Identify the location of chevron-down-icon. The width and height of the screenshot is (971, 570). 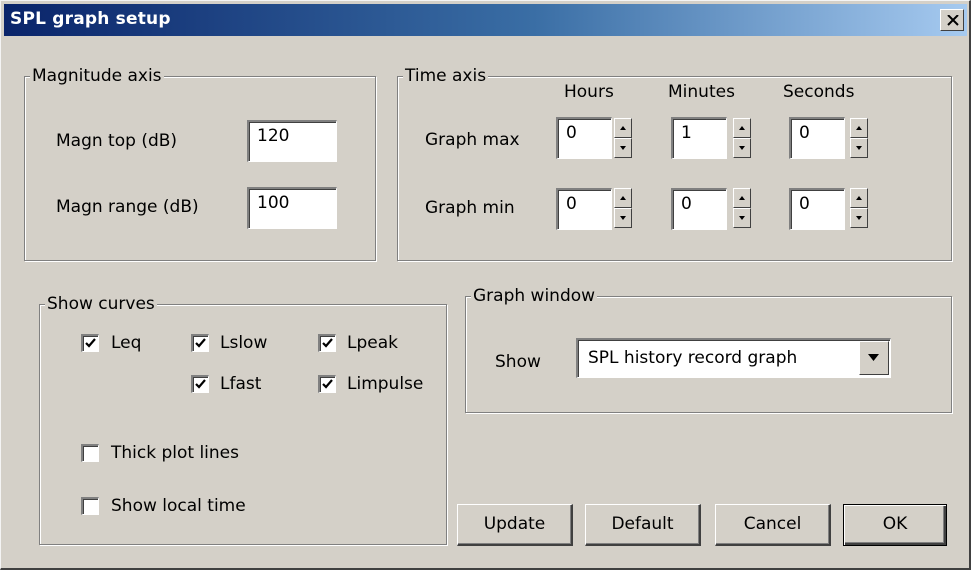
(873, 357).